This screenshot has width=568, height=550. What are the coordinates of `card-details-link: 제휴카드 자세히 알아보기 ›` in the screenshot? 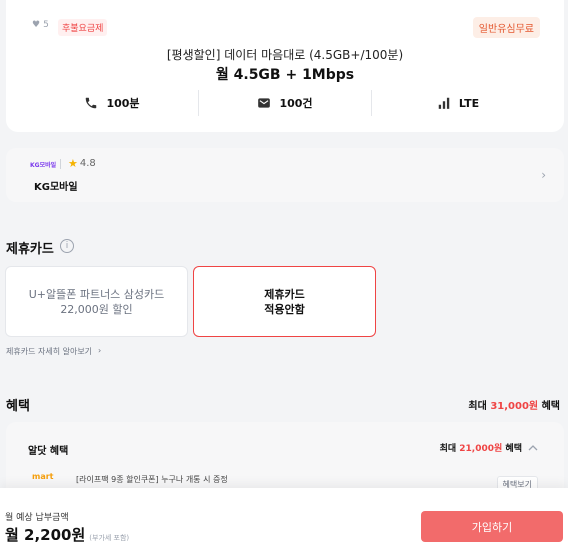 It's located at (53, 351).